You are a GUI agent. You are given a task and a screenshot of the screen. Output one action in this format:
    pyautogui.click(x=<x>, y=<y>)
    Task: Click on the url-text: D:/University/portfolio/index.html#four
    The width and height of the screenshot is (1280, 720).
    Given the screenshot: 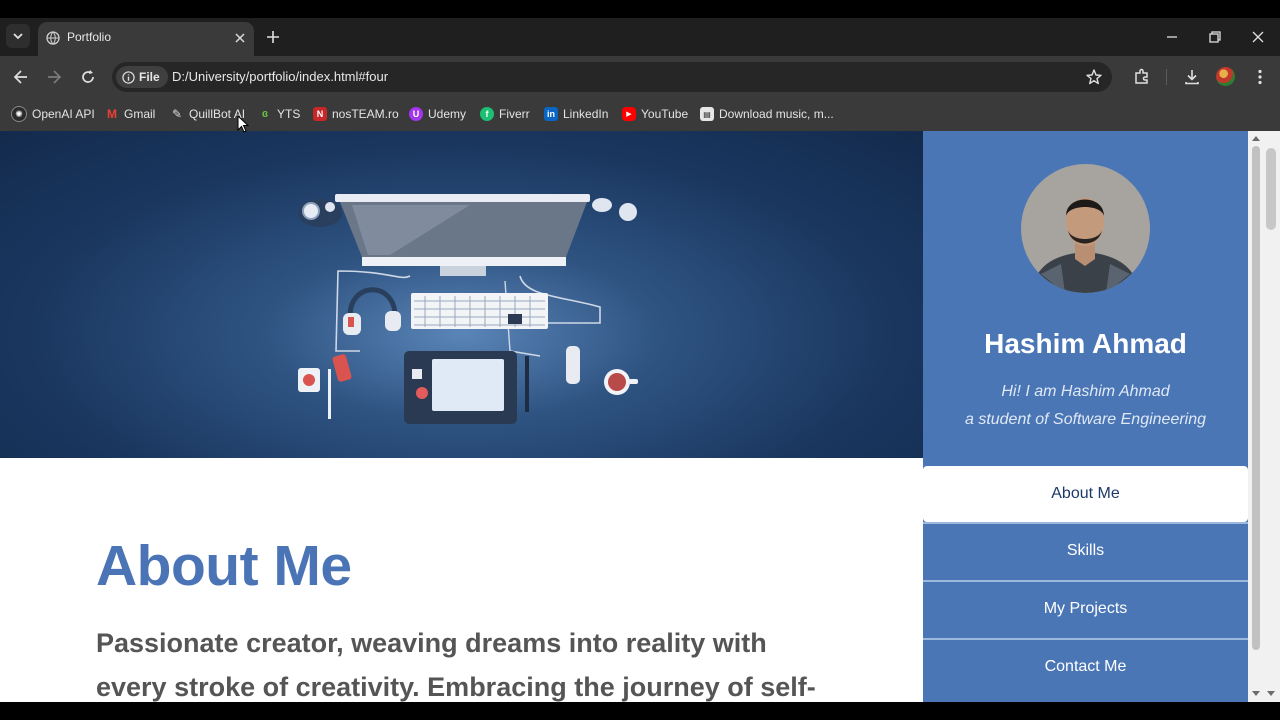 What is the action you would take?
    pyautogui.click(x=280, y=76)
    